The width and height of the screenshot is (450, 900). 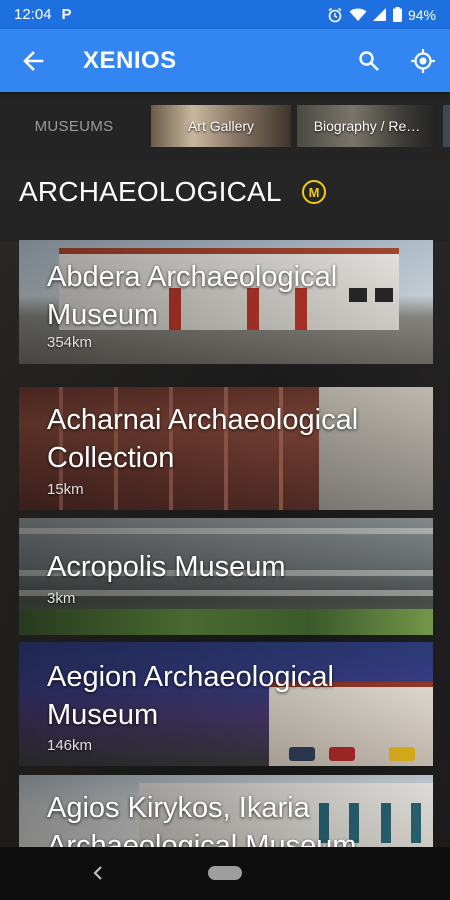 What do you see at coordinates (203, 439) in the screenshot?
I see `museum-name: Acharnai Archaeological Collection` at bounding box center [203, 439].